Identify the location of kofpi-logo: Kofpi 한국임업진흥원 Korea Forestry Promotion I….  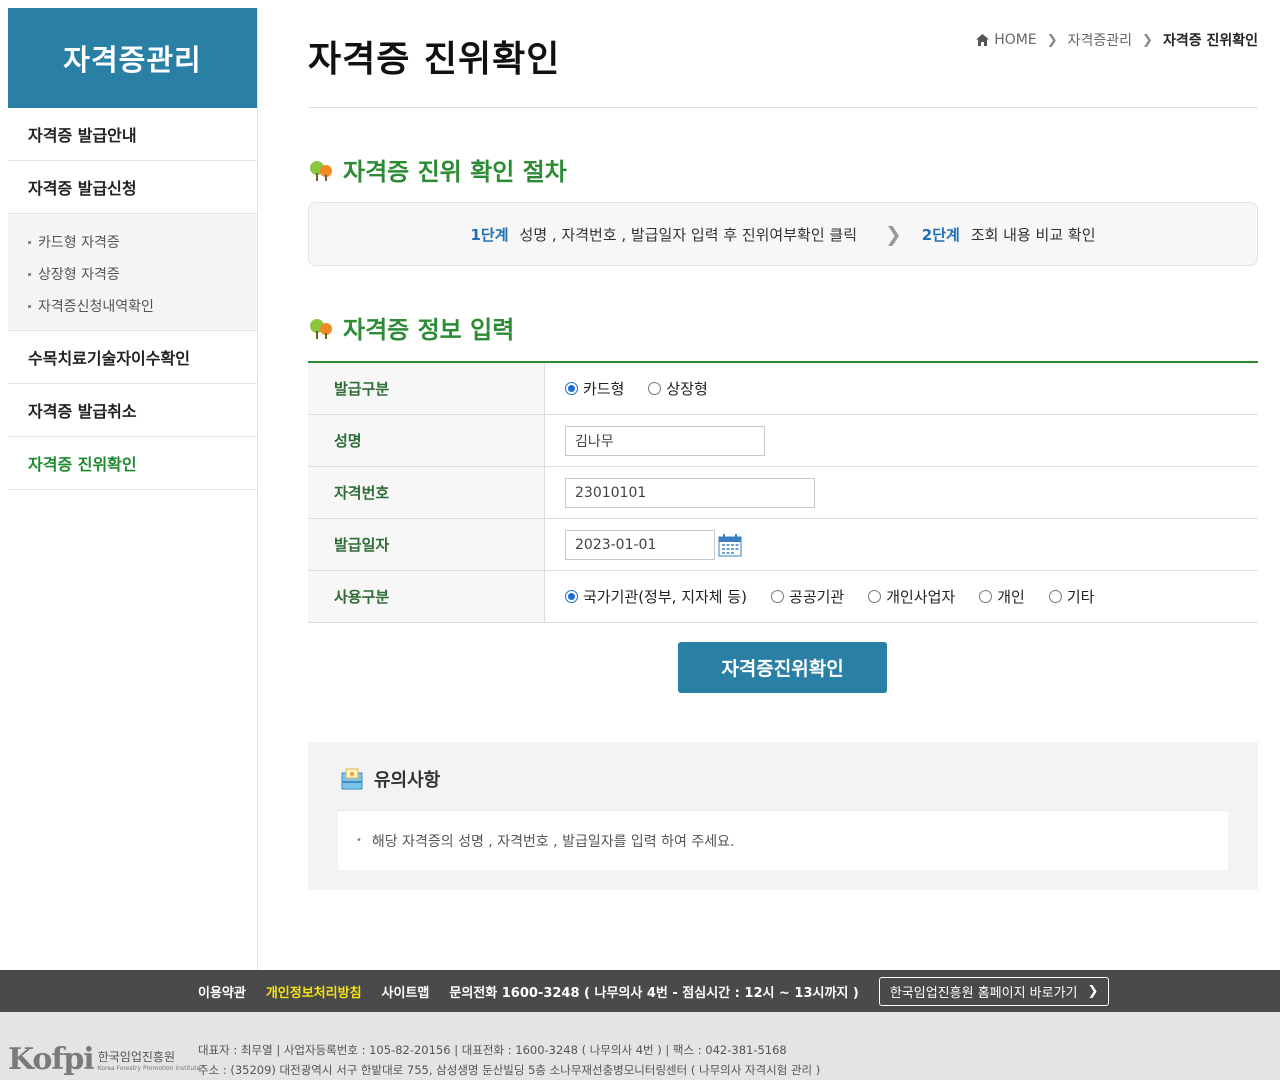
(104, 1059).